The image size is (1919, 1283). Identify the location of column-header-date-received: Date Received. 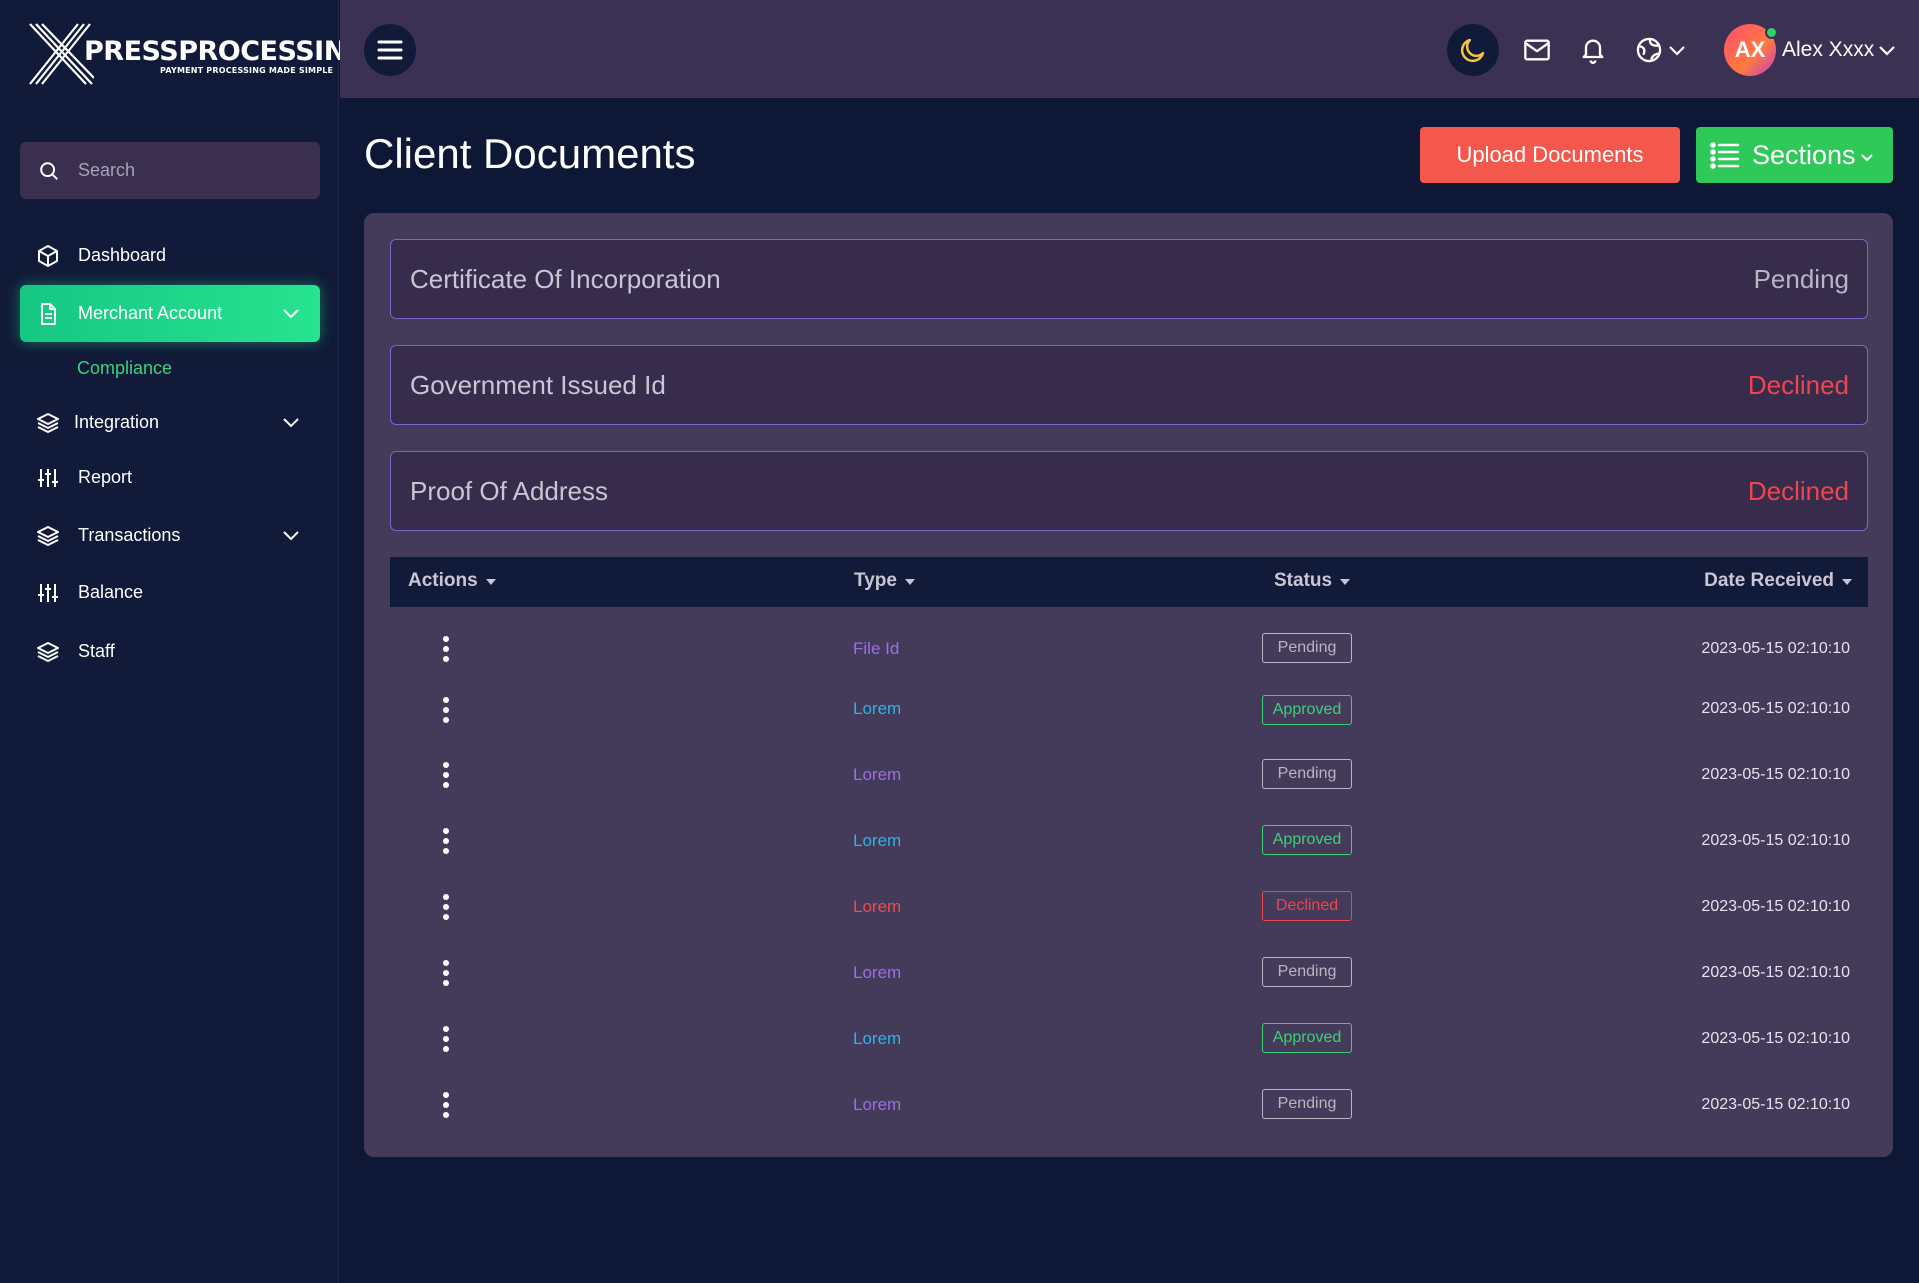
(1778, 581).